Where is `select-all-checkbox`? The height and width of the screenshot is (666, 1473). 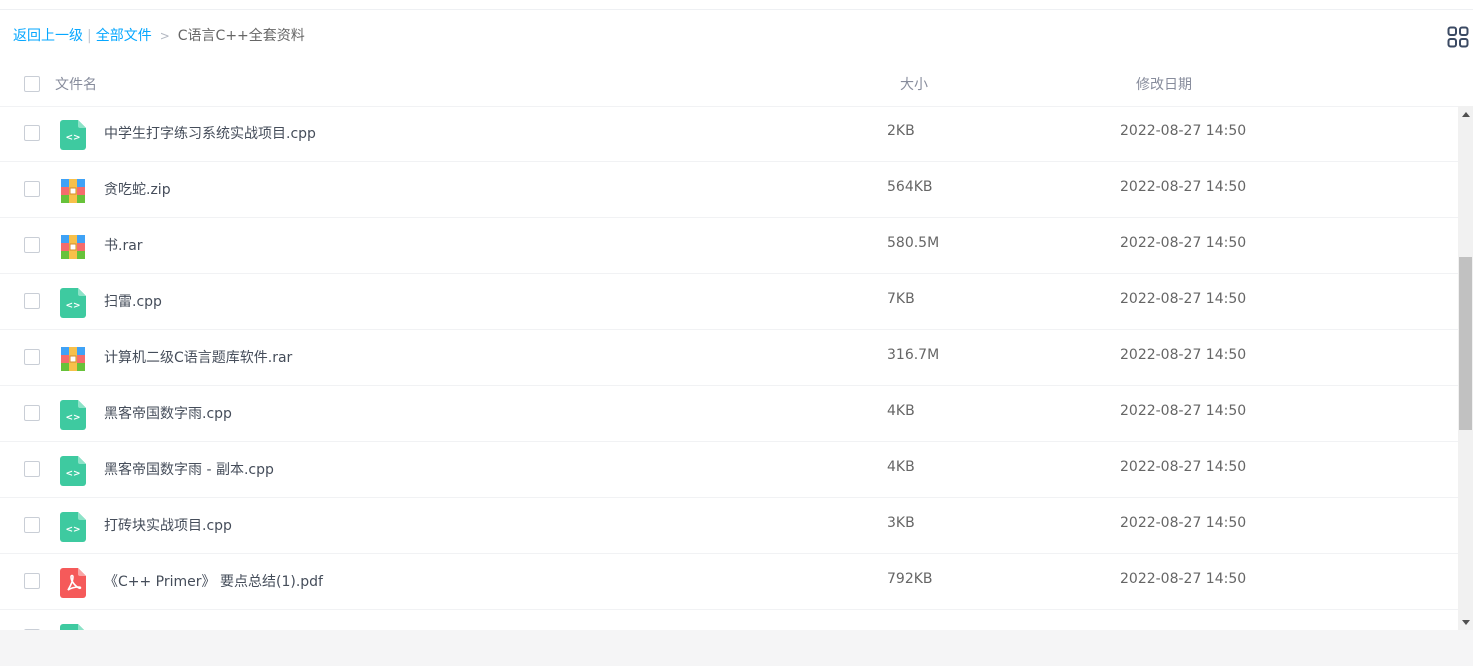 select-all-checkbox is located at coordinates (32, 84).